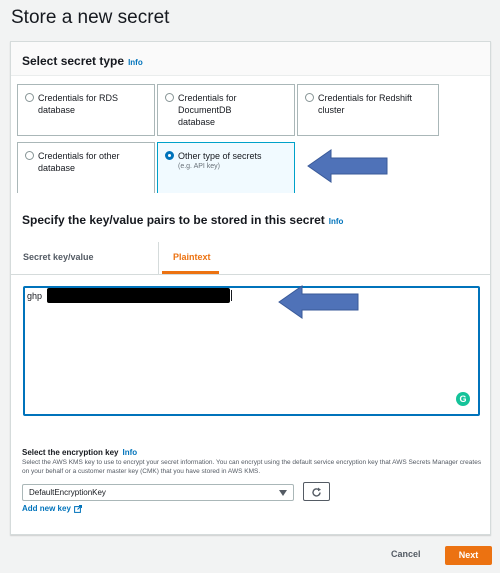  What do you see at coordinates (138, 295) in the screenshot?
I see `redaction-bar` at bounding box center [138, 295].